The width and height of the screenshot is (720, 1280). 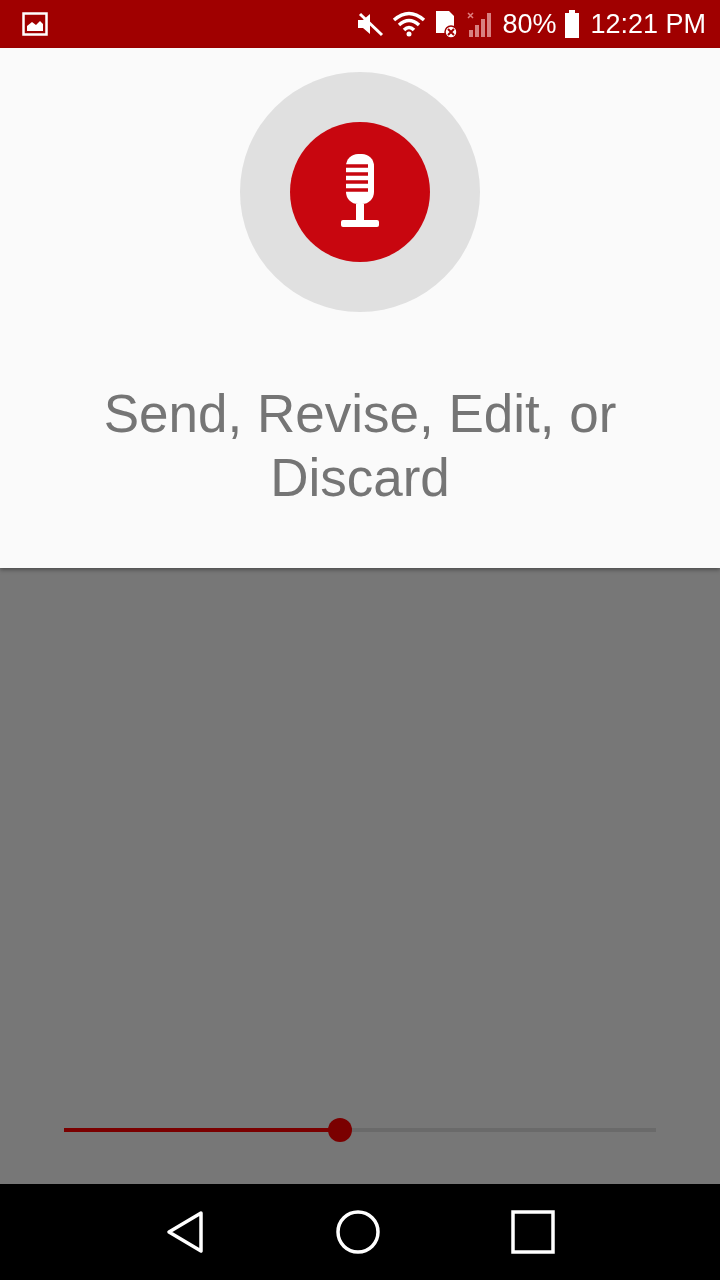 What do you see at coordinates (35, 24) in the screenshot?
I see `image-icon` at bounding box center [35, 24].